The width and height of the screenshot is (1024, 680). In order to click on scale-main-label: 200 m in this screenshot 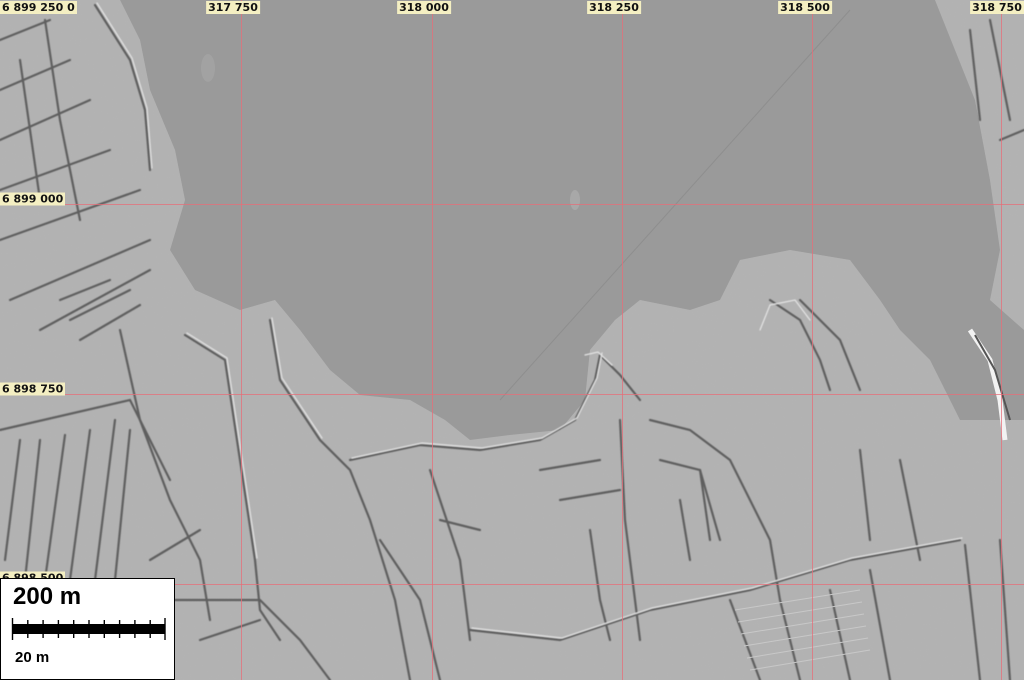, I will do `click(47, 596)`.